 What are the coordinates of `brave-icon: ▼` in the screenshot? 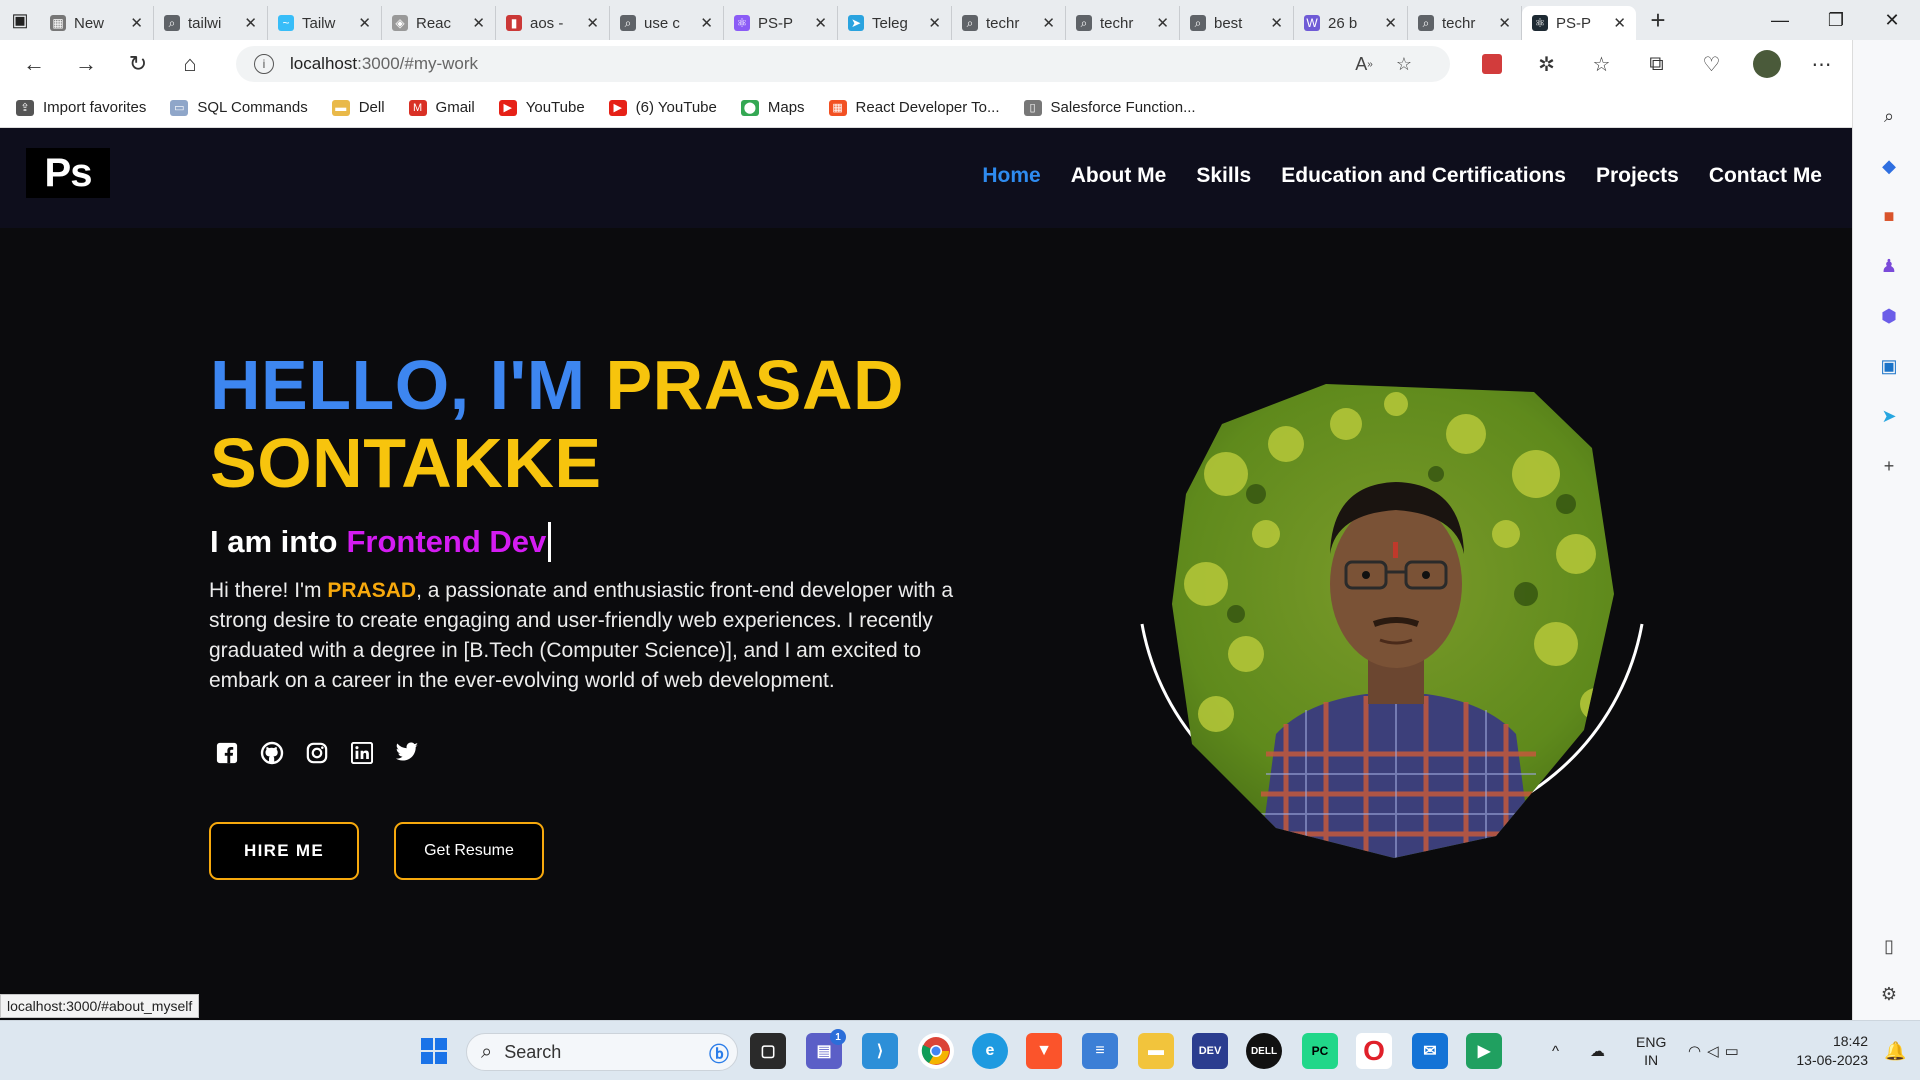 It's located at (1044, 1051).